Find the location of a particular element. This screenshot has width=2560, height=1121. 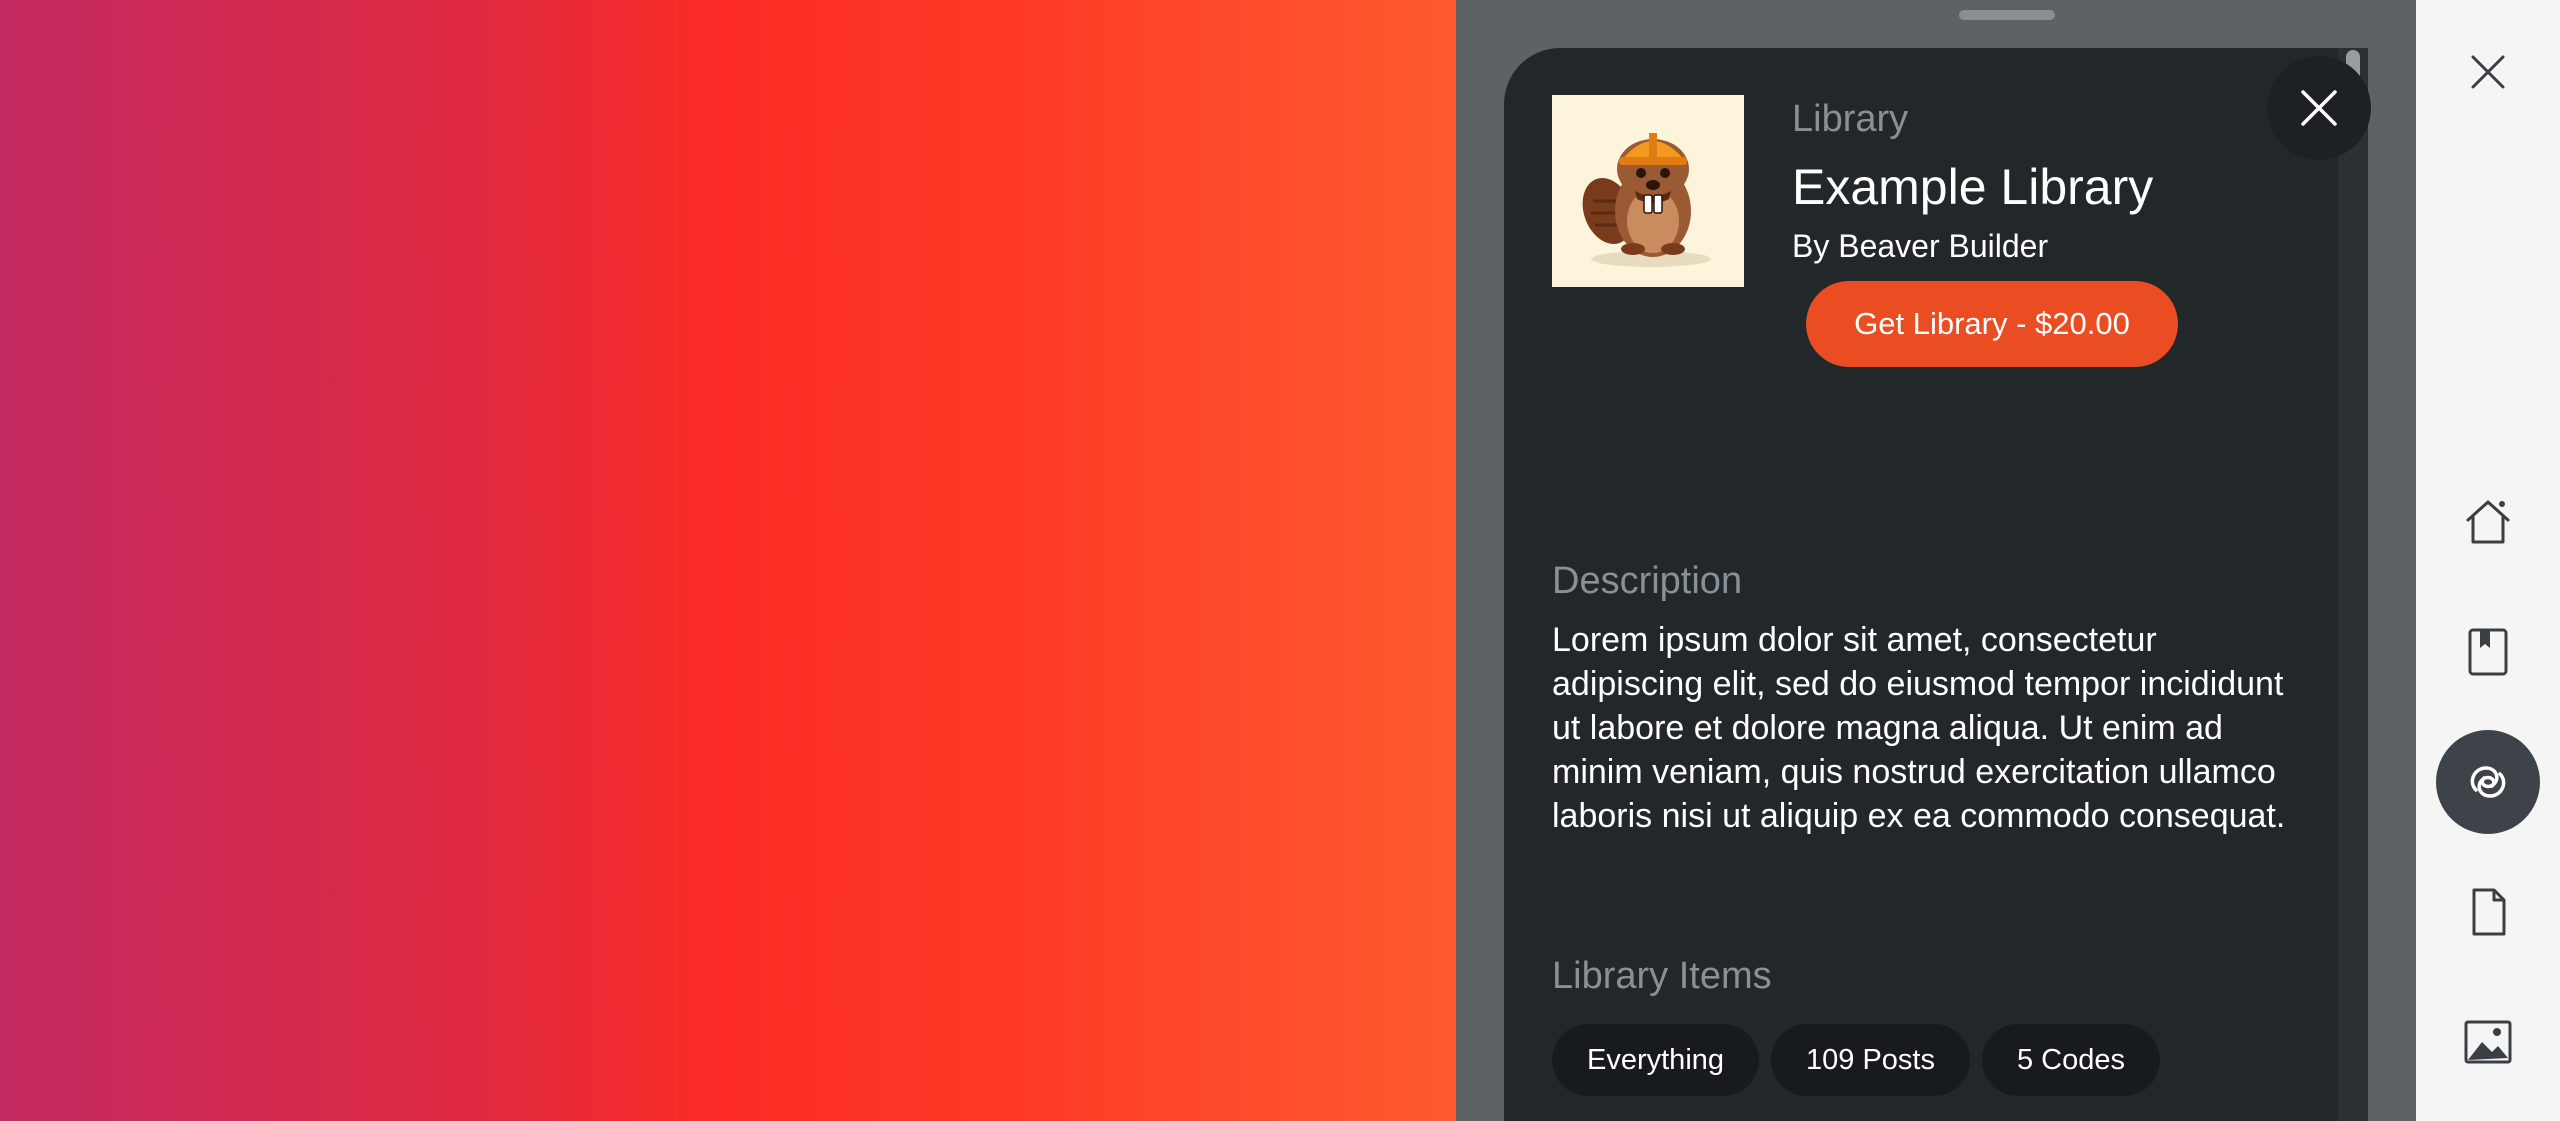

beaver-mascot-icon is located at coordinates (1646, 200).